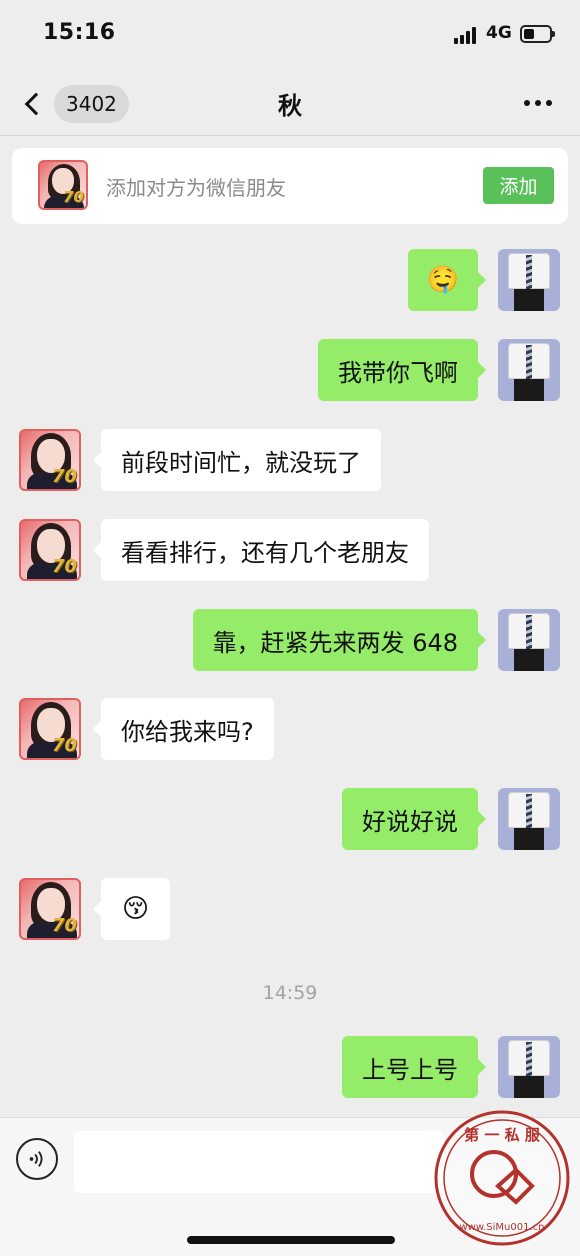 Image resolution: width=580 pixels, height=1256 pixels. What do you see at coordinates (502, 1135) in the screenshot?
I see `watermark-top-text: 第 一 私 服` at bounding box center [502, 1135].